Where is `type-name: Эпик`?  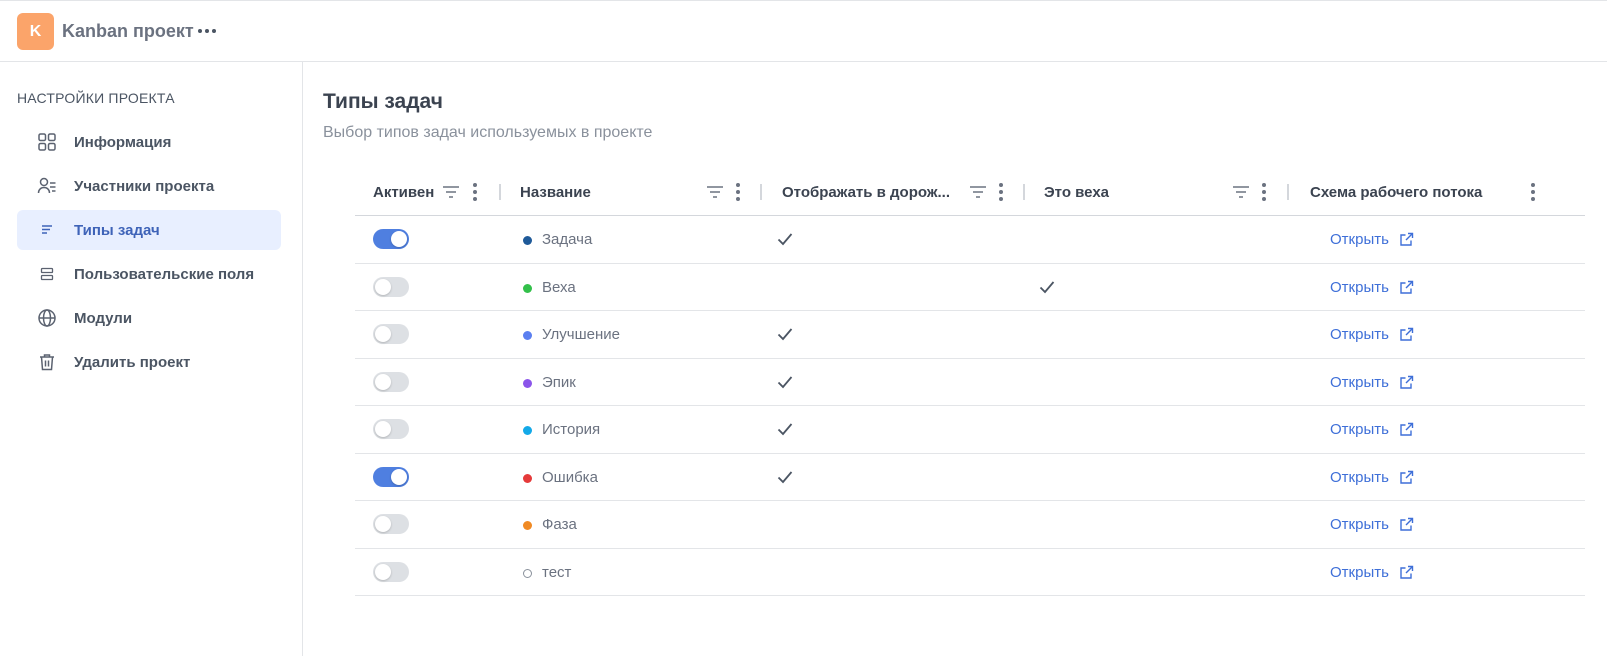
type-name: Эпик is located at coordinates (559, 382).